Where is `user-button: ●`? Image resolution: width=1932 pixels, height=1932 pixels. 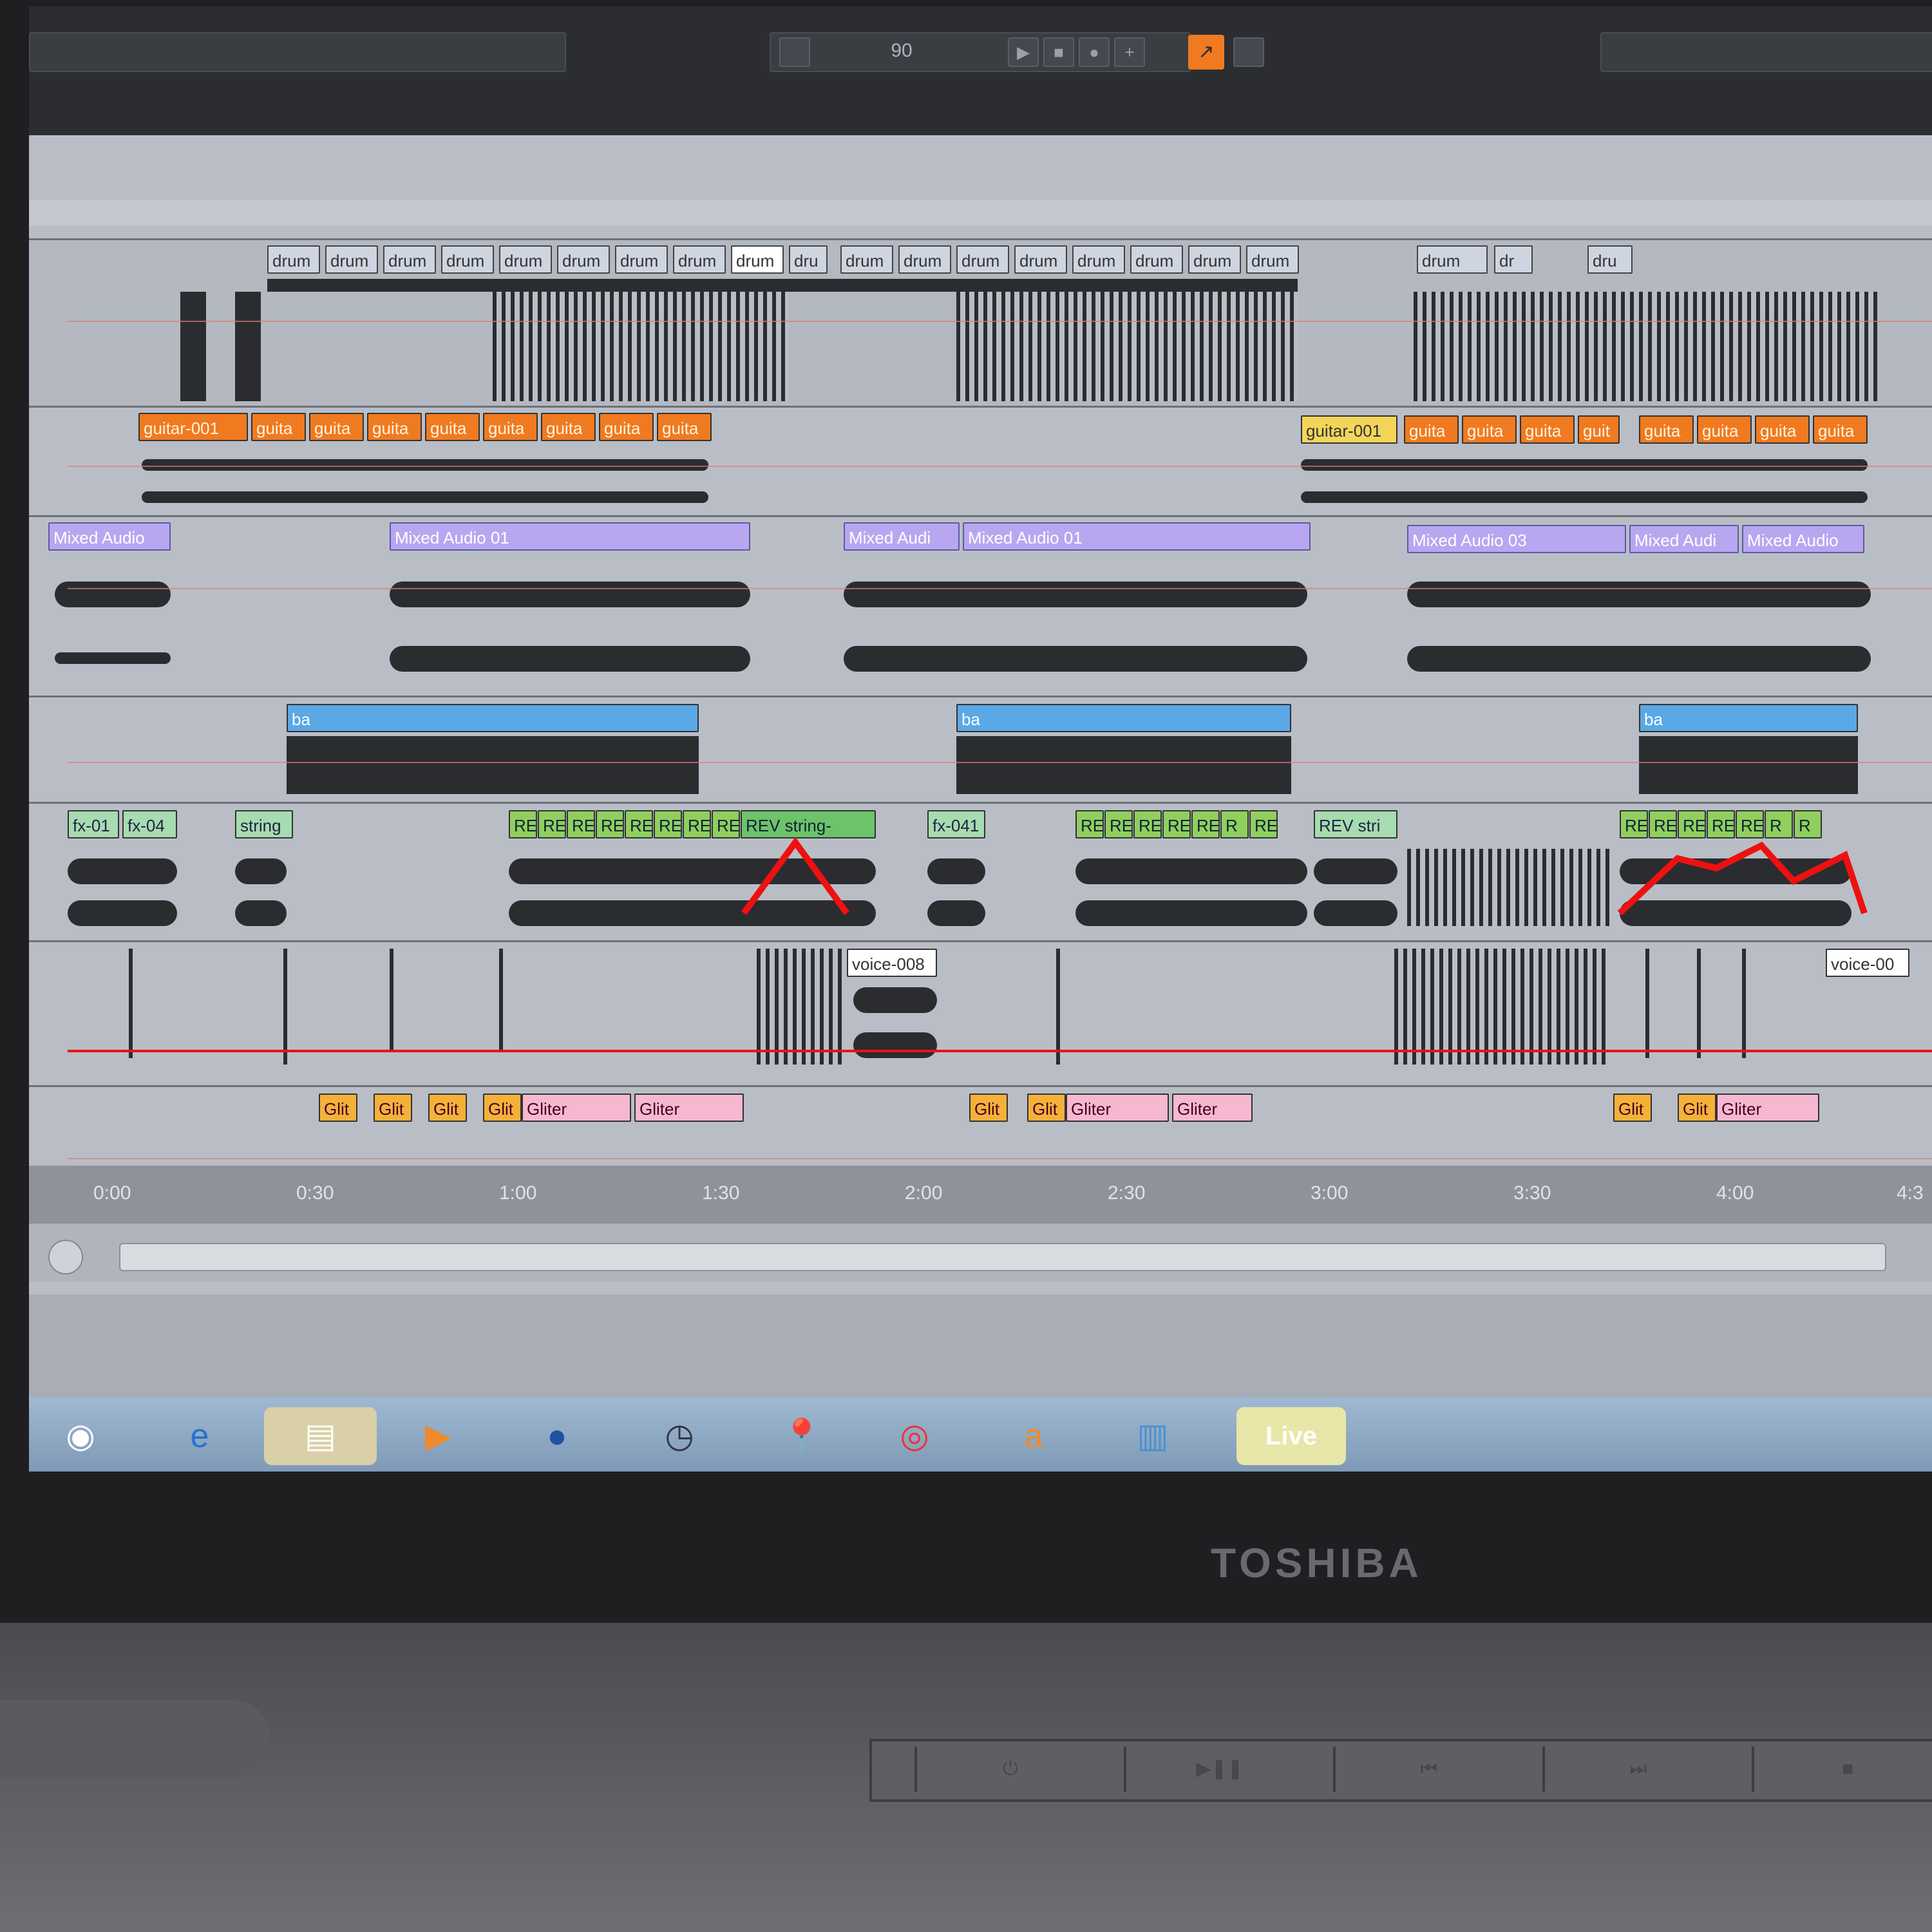
user-button: ● is located at coordinates (557, 1436).